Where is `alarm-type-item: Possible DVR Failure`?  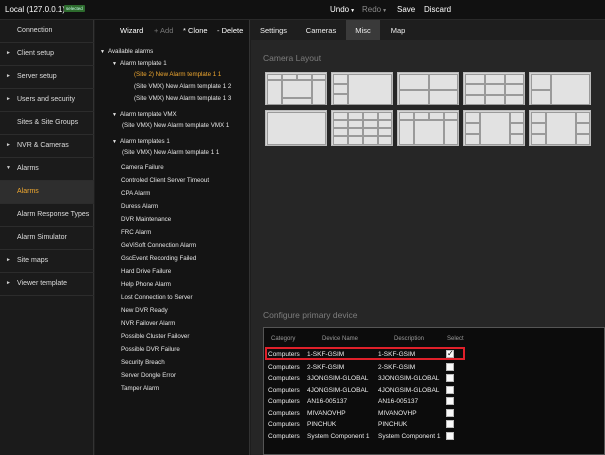 alarm-type-item: Possible DVR Failure is located at coordinates (150, 349).